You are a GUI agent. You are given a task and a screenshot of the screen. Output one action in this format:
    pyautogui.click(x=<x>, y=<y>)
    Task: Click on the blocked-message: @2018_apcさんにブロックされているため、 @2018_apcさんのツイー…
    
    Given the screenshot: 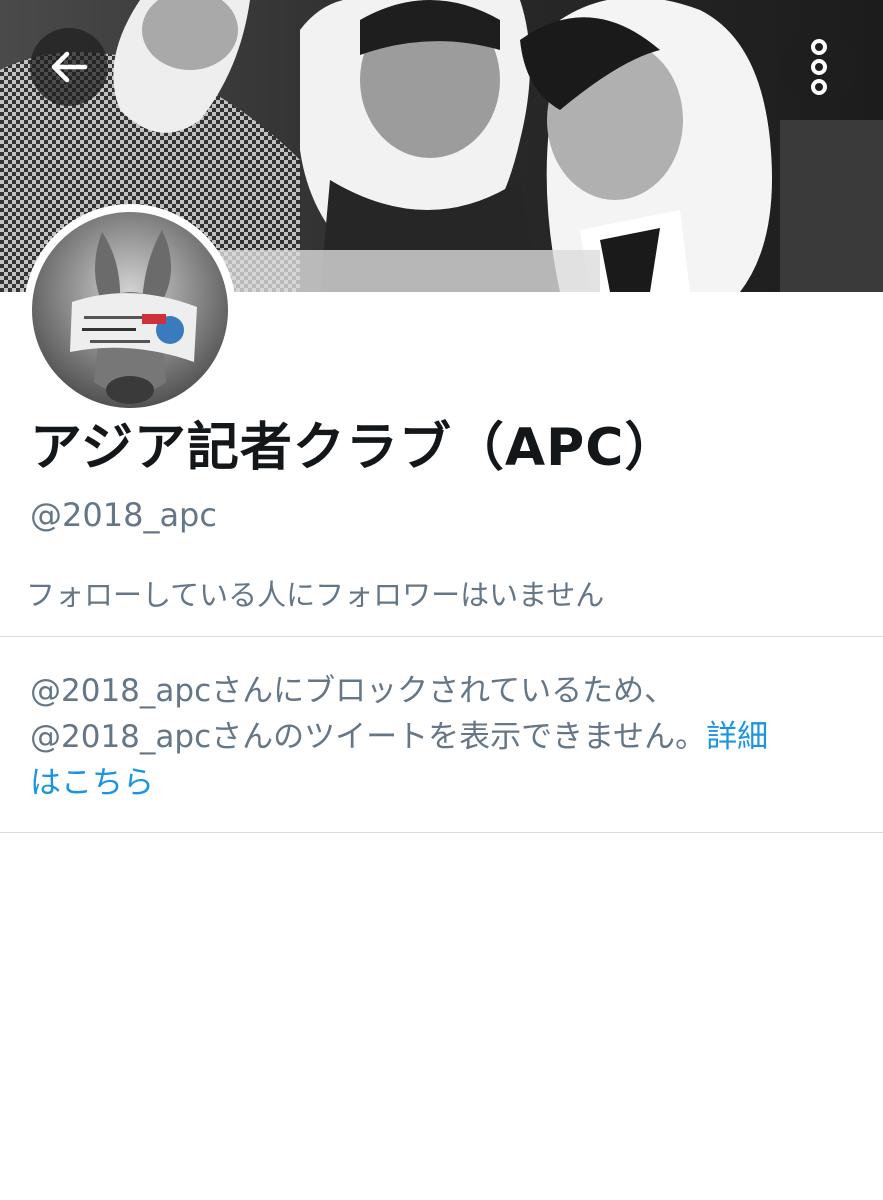 What is the action you would take?
    pyautogui.click(x=440, y=737)
    